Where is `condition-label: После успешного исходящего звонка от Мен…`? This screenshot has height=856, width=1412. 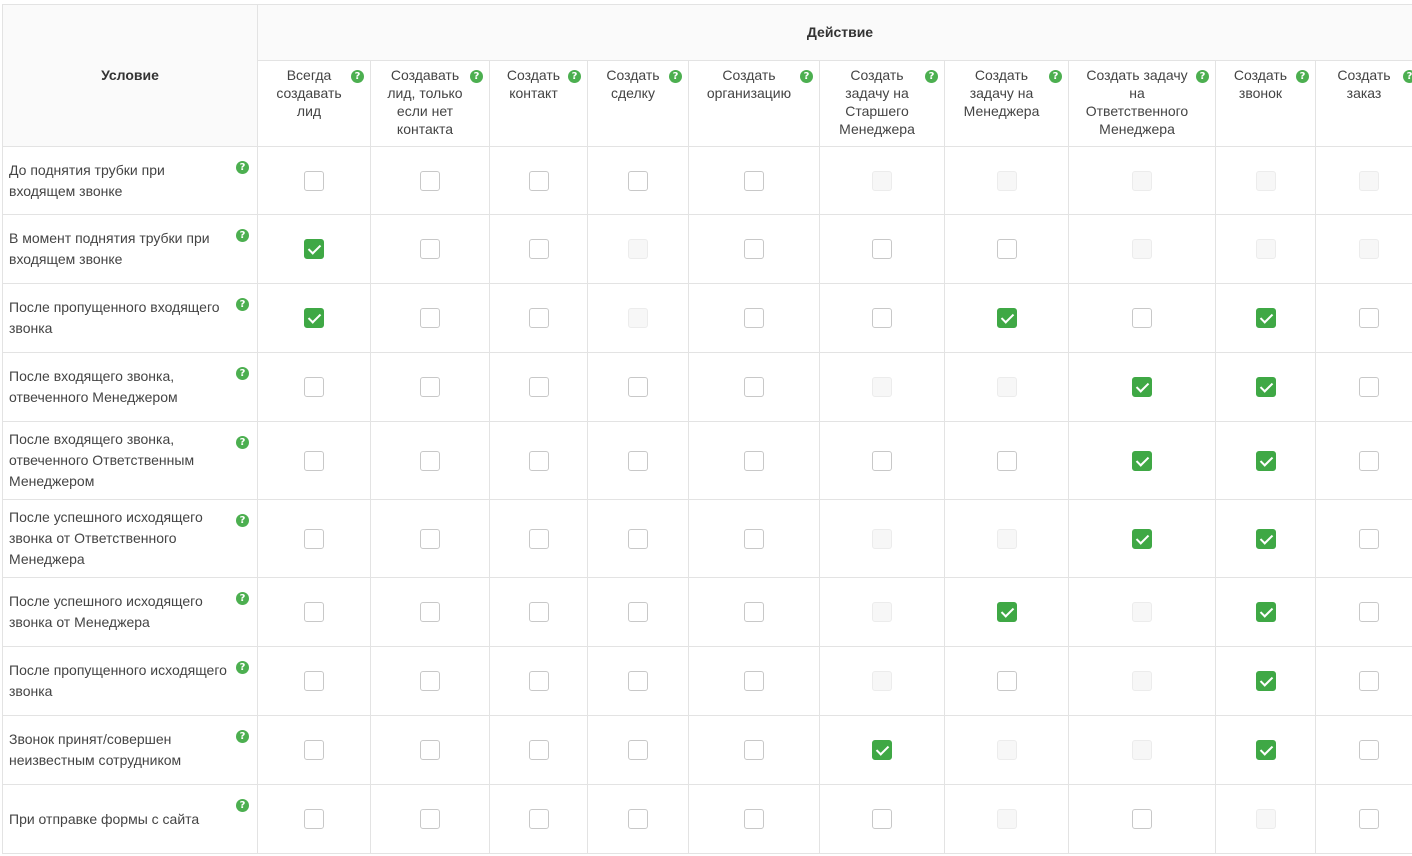
condition-label: После успешного исходящего звонка от Мен… is located at coordinates (106, 611).